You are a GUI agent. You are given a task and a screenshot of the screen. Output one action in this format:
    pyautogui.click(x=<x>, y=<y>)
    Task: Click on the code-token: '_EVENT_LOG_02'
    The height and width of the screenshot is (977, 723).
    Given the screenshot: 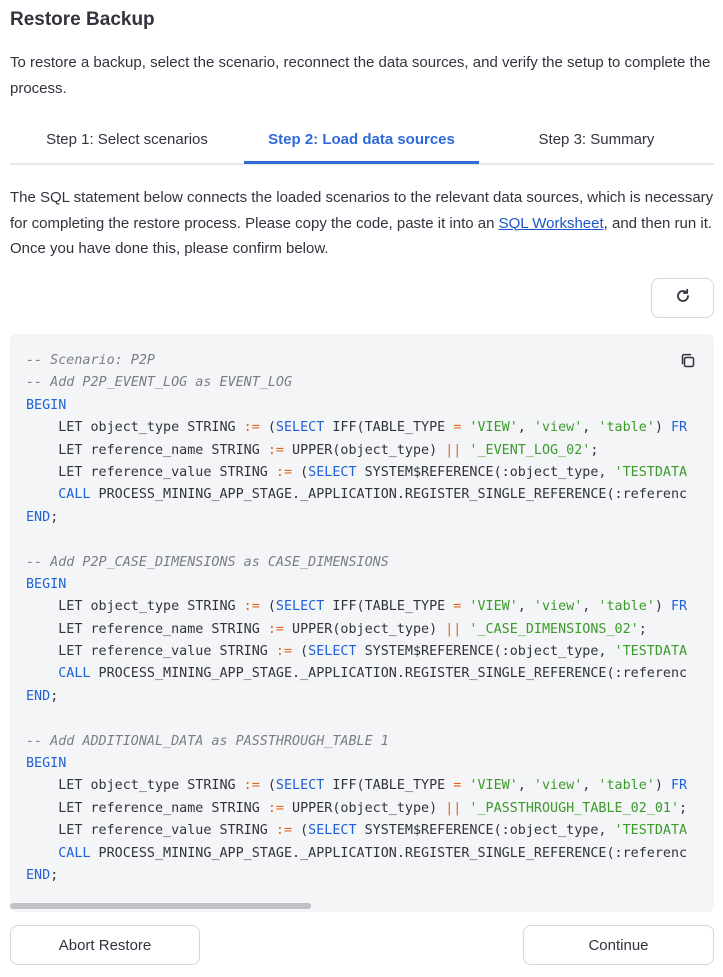 What is the action you would take?
    pyautogui.click(x=530, y=450)
    